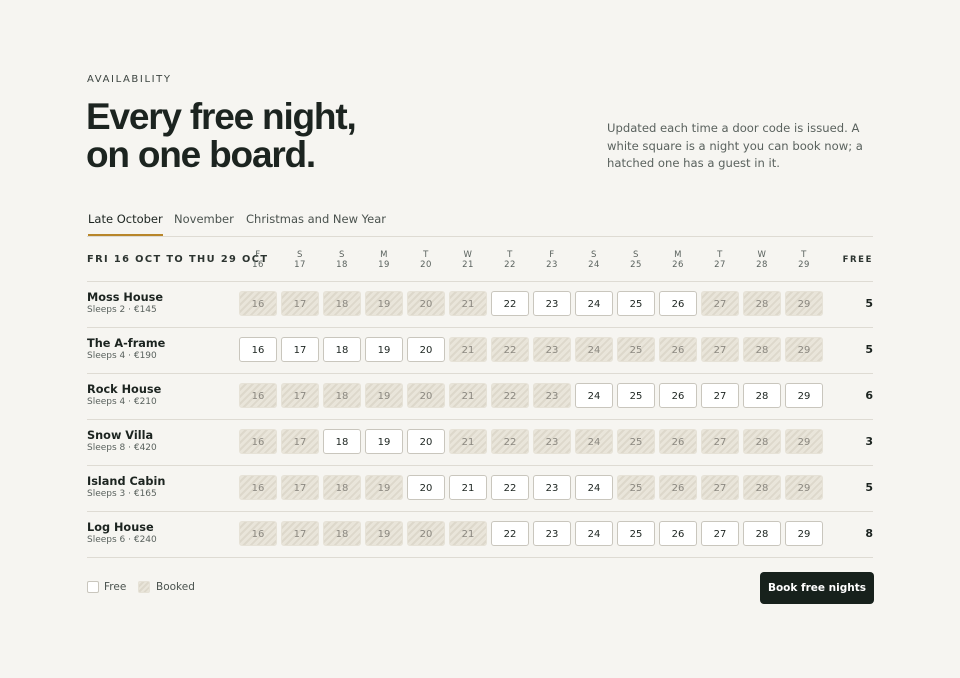  Describe the element at coordinates (300, 349) in the screenshot. I see `night-free: 17` at that location.